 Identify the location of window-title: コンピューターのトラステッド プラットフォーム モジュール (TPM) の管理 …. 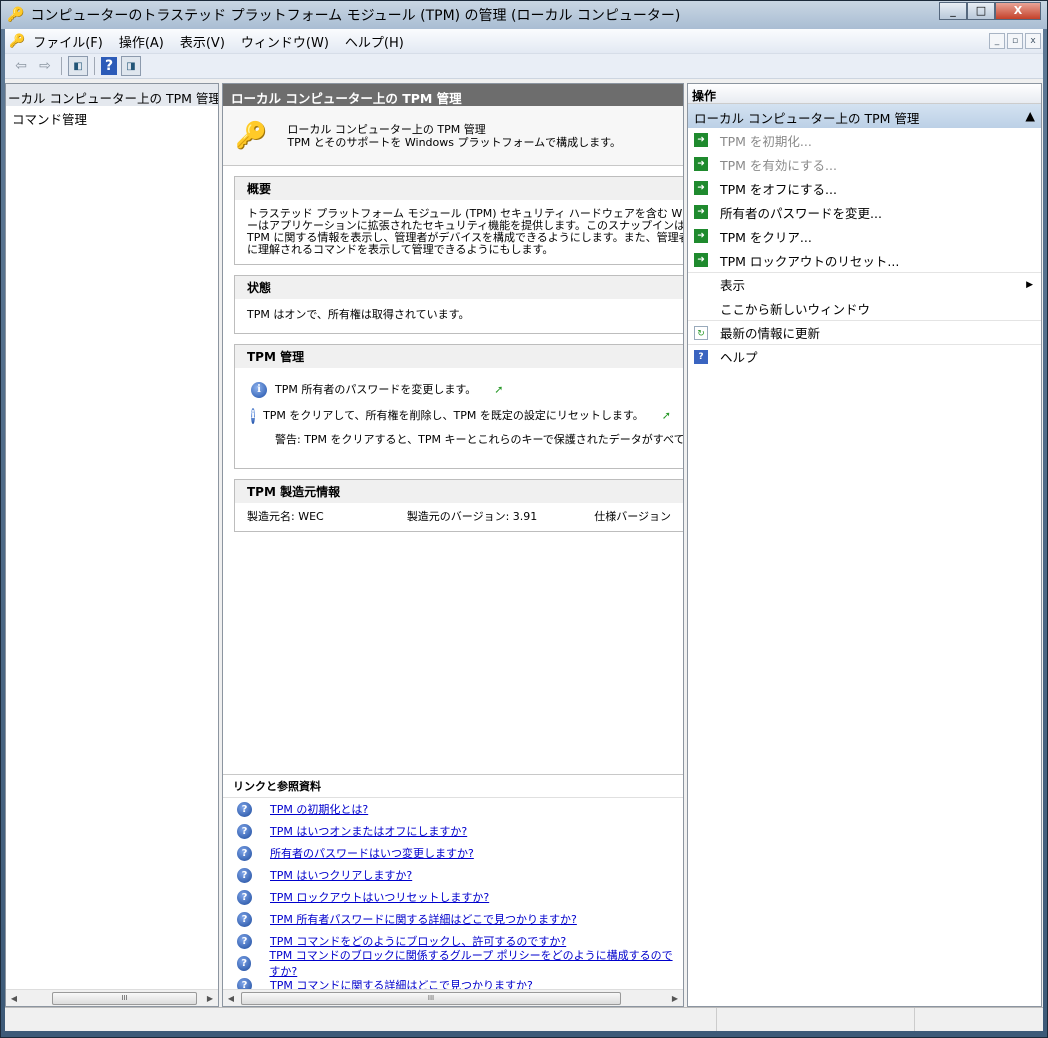
(355, 16).